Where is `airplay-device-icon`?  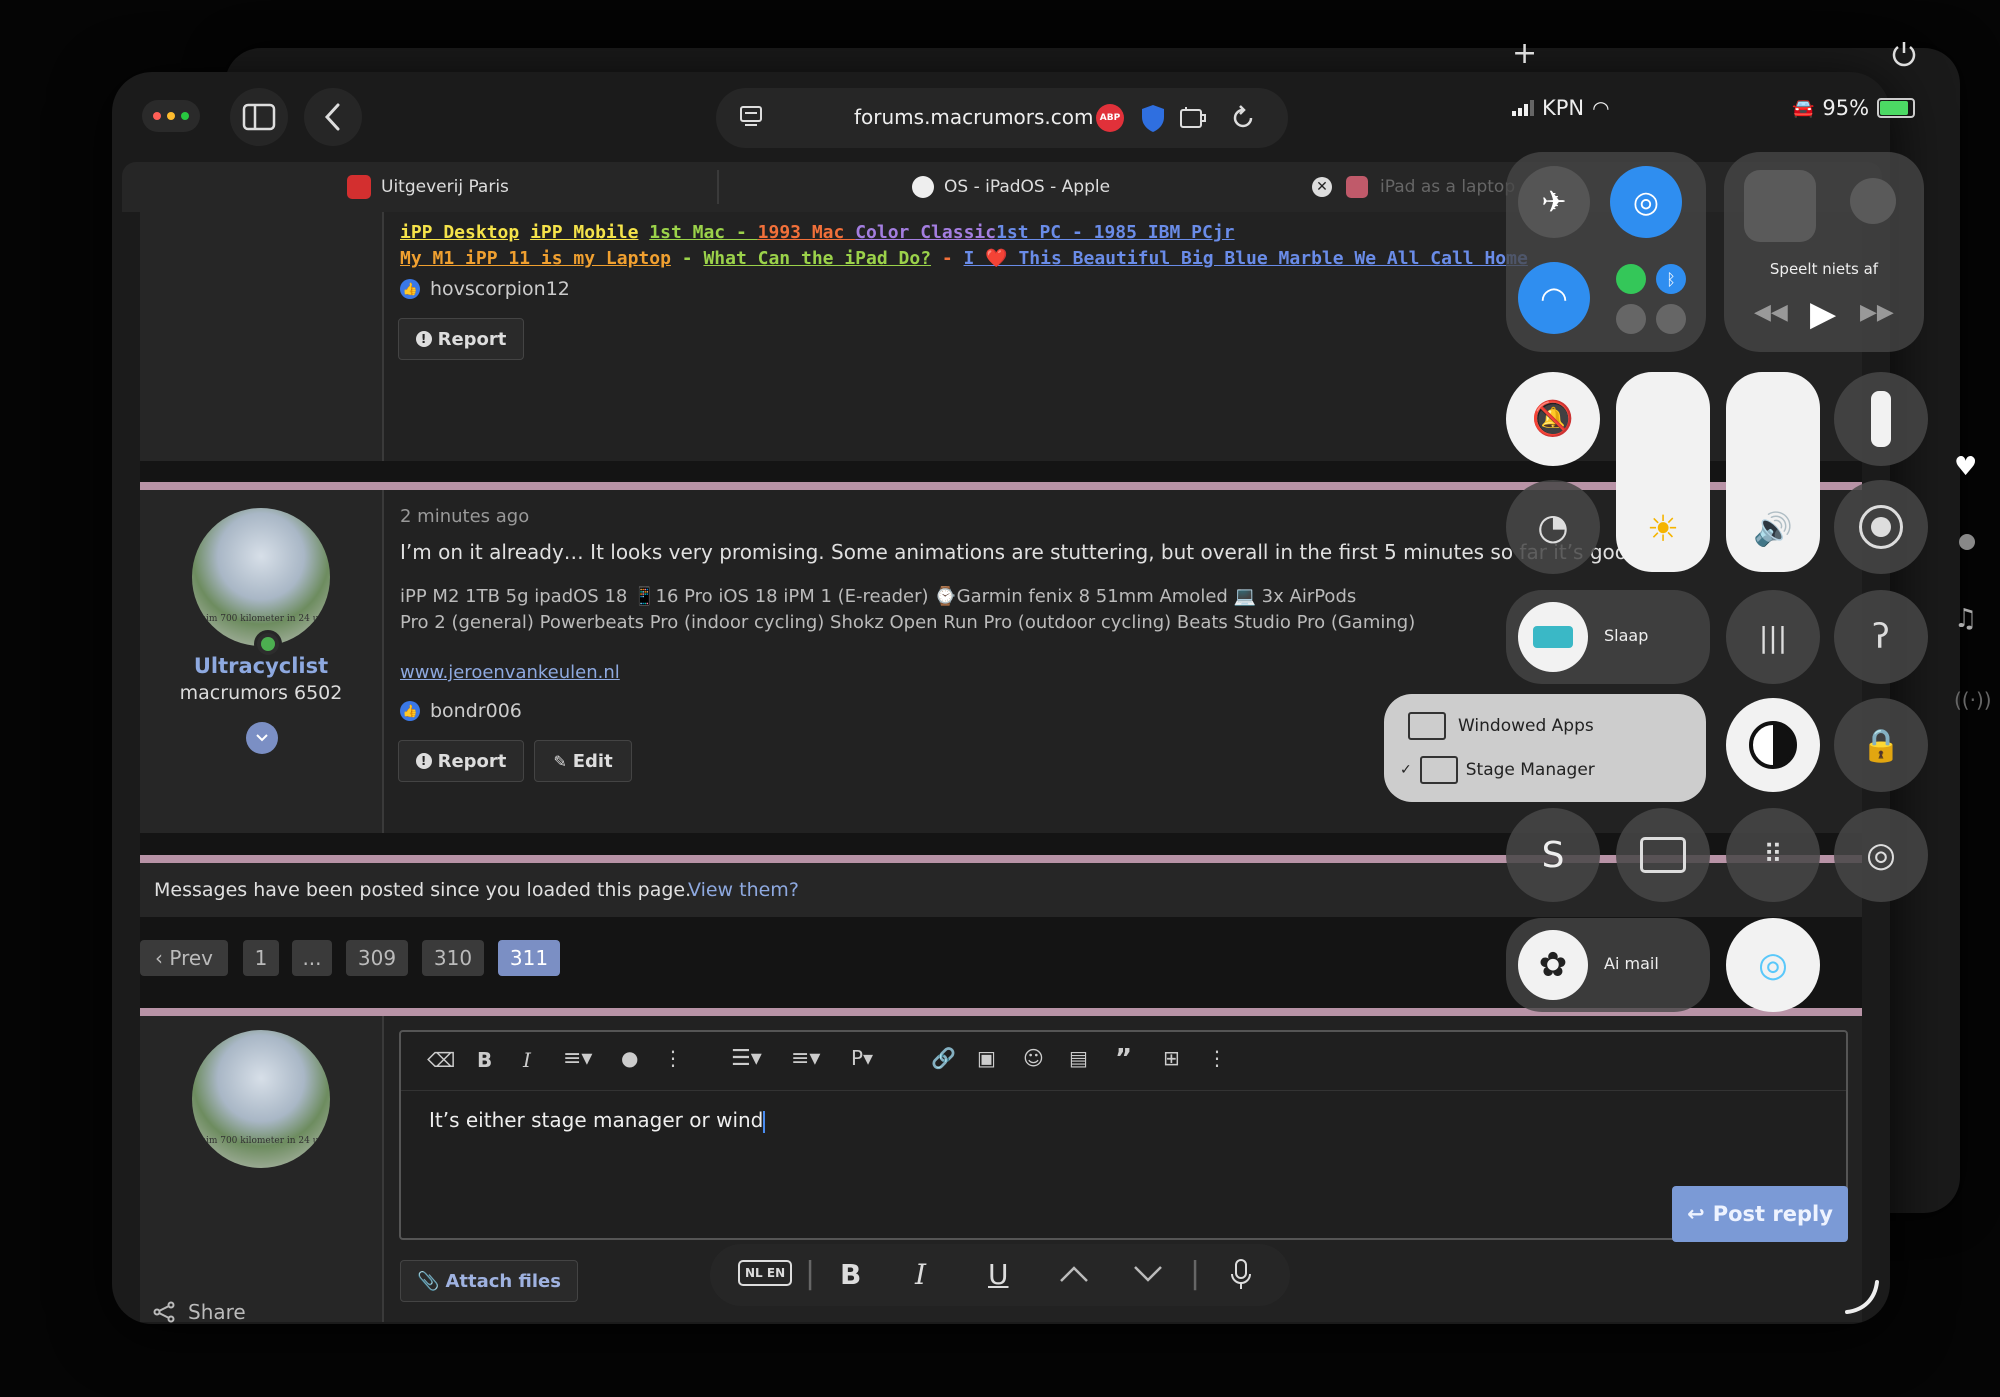 airplay-device-icon is located at coordinates (1873, 201).